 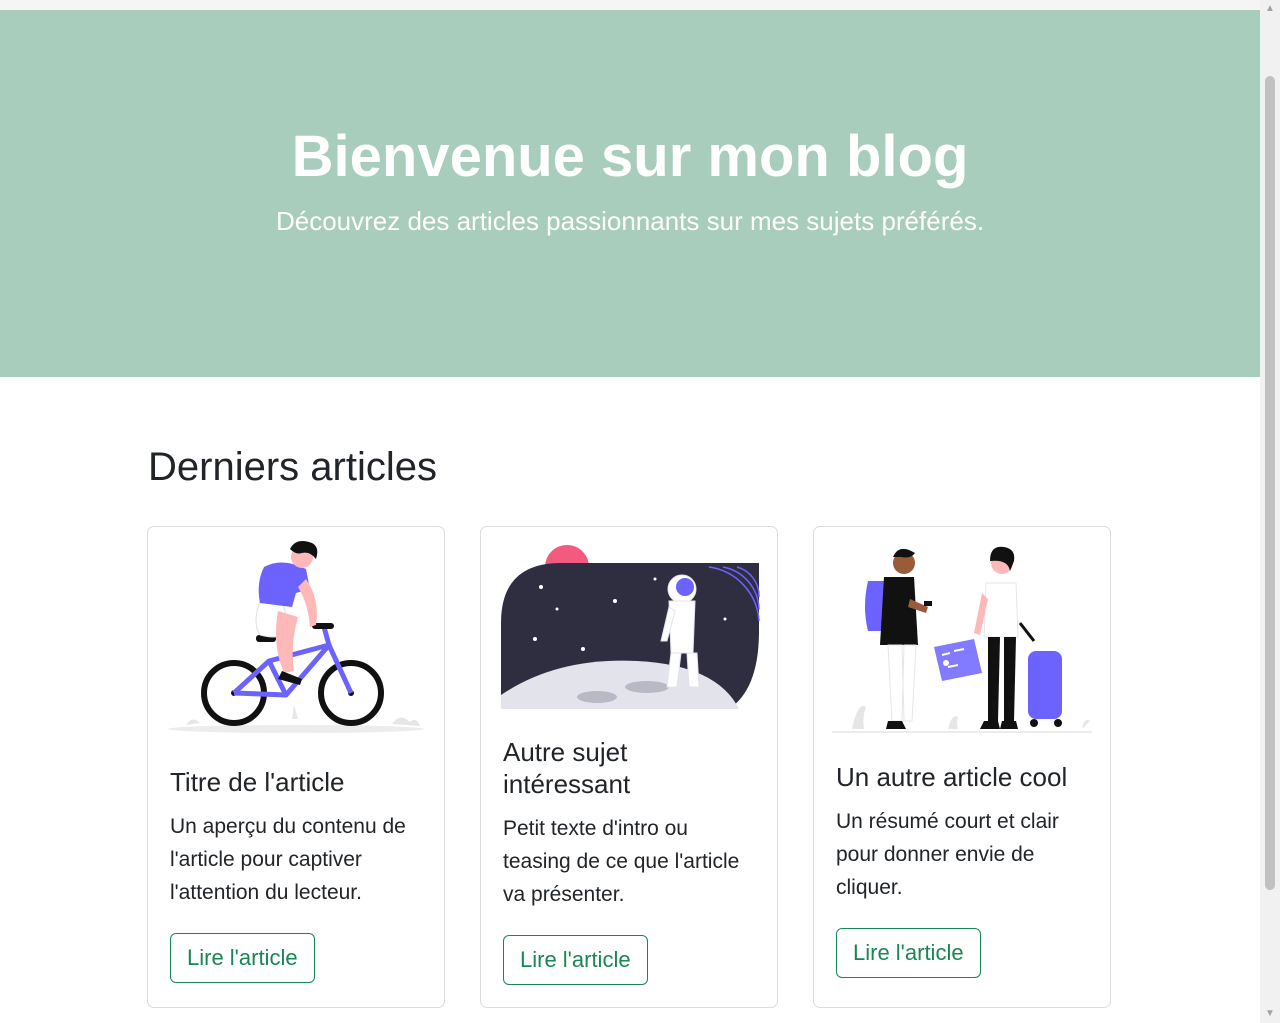 I want to click on article-title: Titre de l'article, so click(x=257, y=782).